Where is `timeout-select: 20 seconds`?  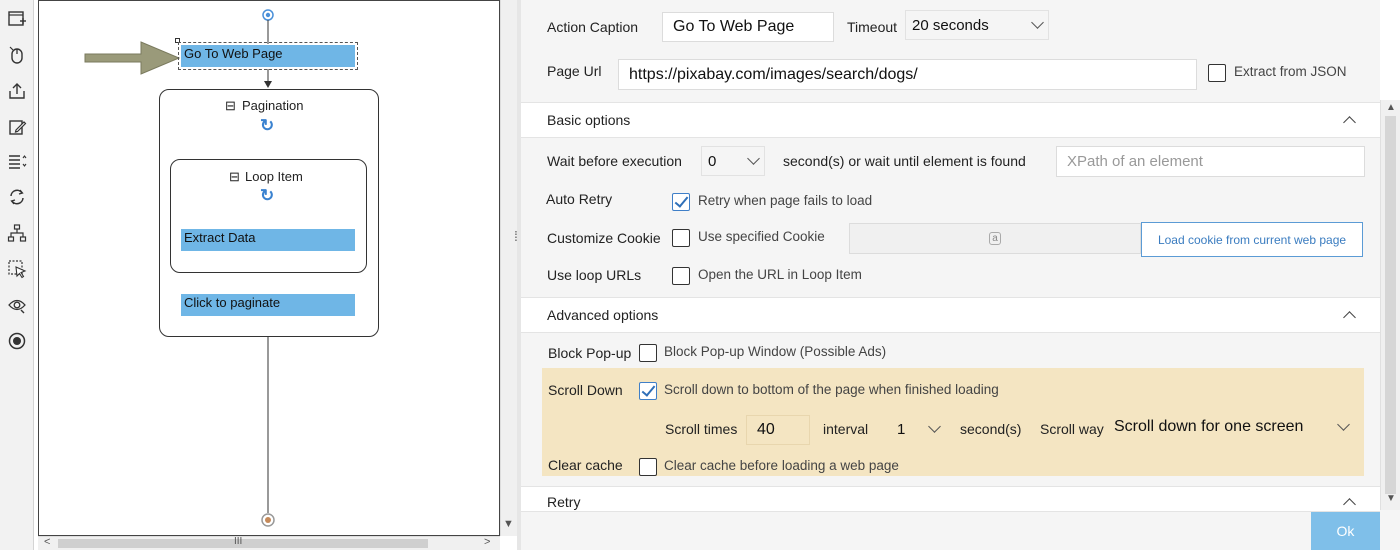 timeout-select: 20 seconds is located at coordinates (977, 25).